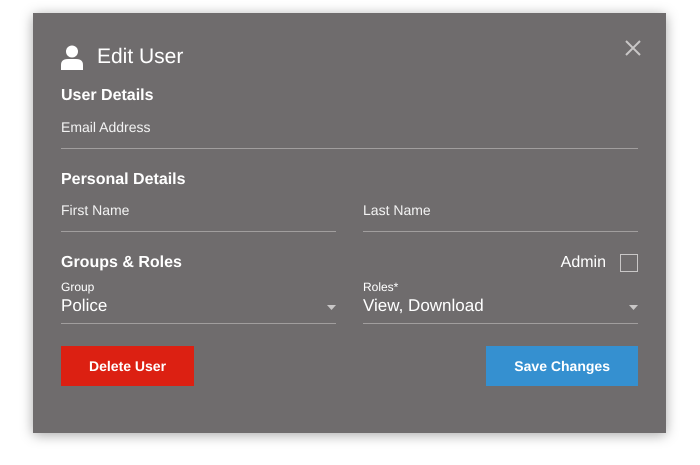  I want to click on section-heading: Personal Details, so click(123, 180).